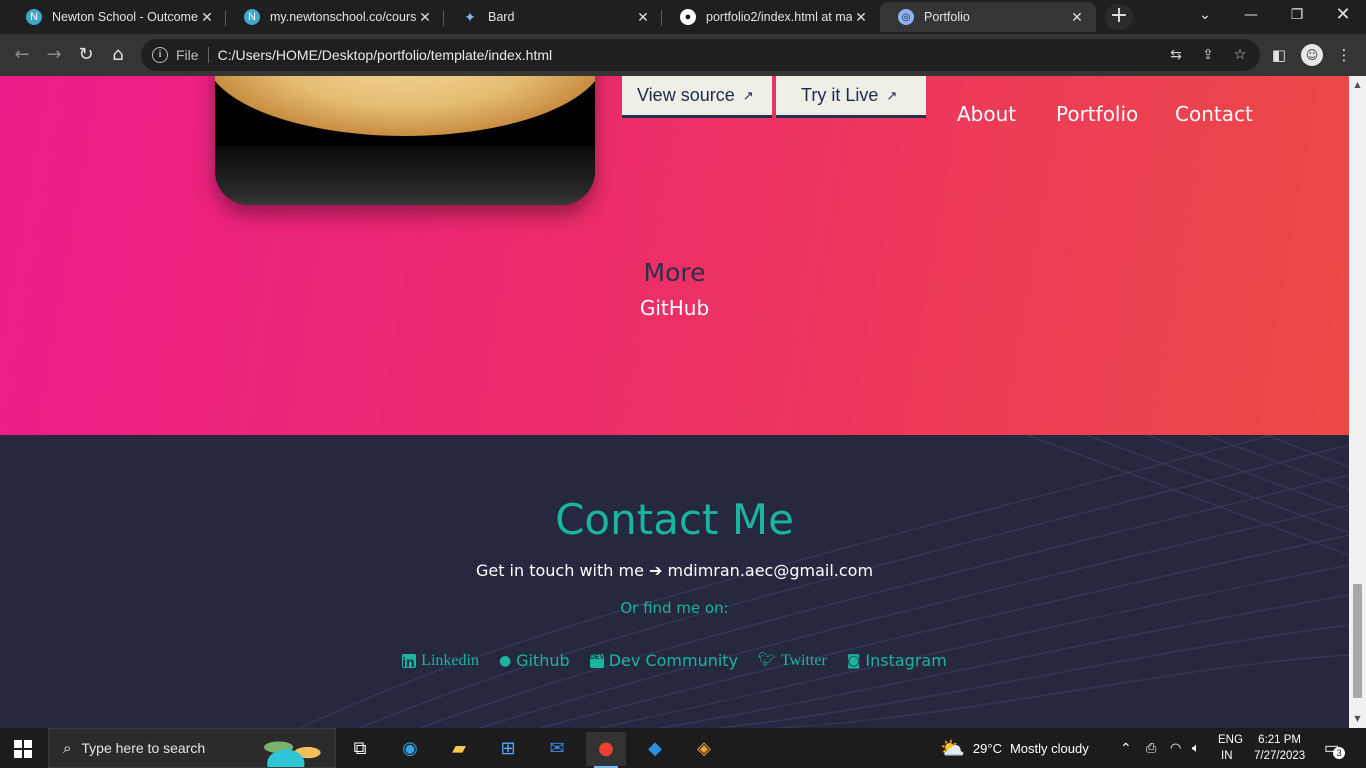 Image resolution: width=1366 pixels, height=768 pixels. Describe the element at coordinates (405, 140) in the screenshot. I see `project-image-biryani` at that location.